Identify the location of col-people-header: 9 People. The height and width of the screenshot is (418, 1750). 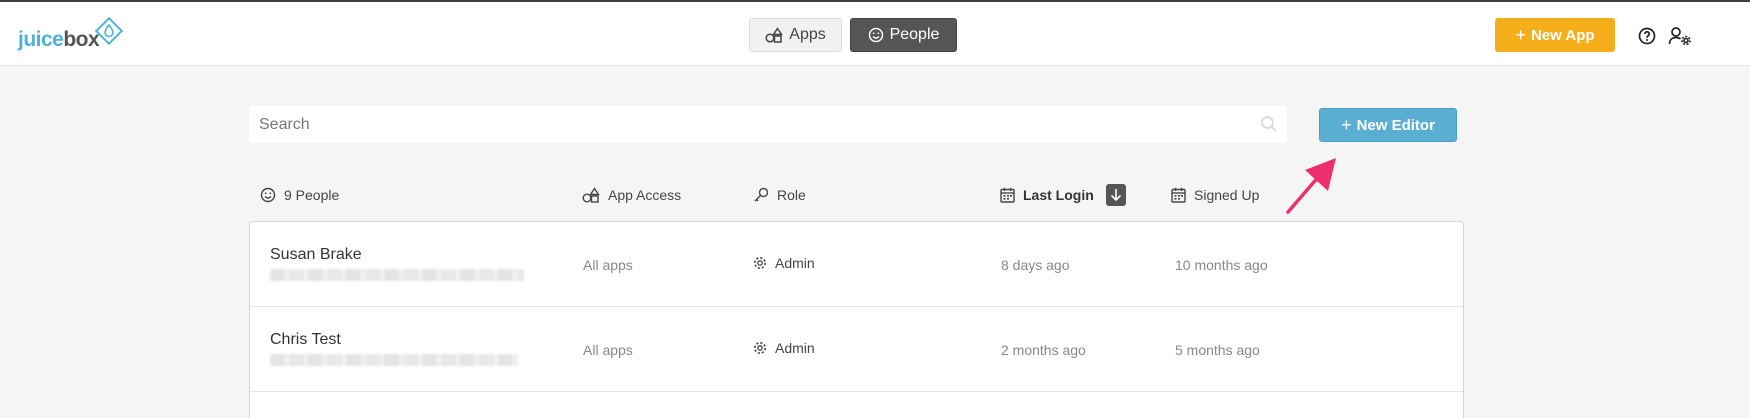
(299, 195).